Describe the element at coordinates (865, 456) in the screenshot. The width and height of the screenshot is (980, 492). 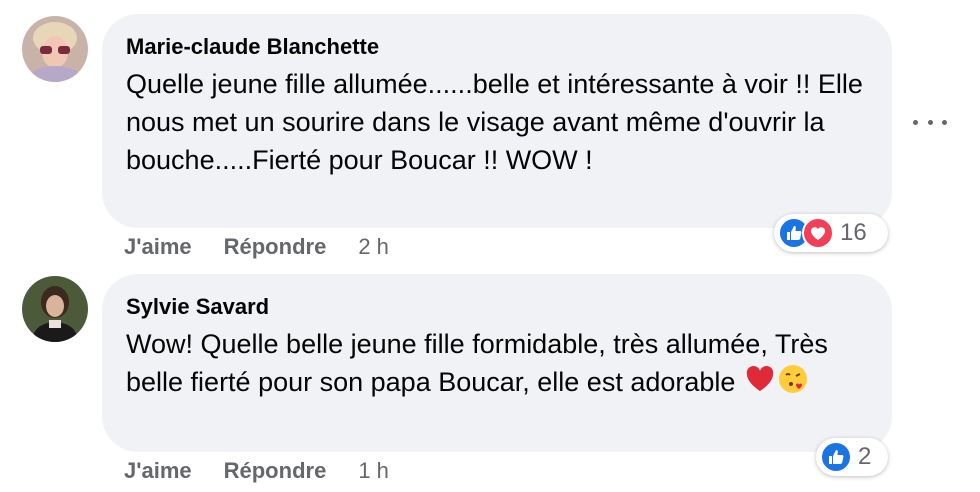
I see `reaction-count: 2` at that location.